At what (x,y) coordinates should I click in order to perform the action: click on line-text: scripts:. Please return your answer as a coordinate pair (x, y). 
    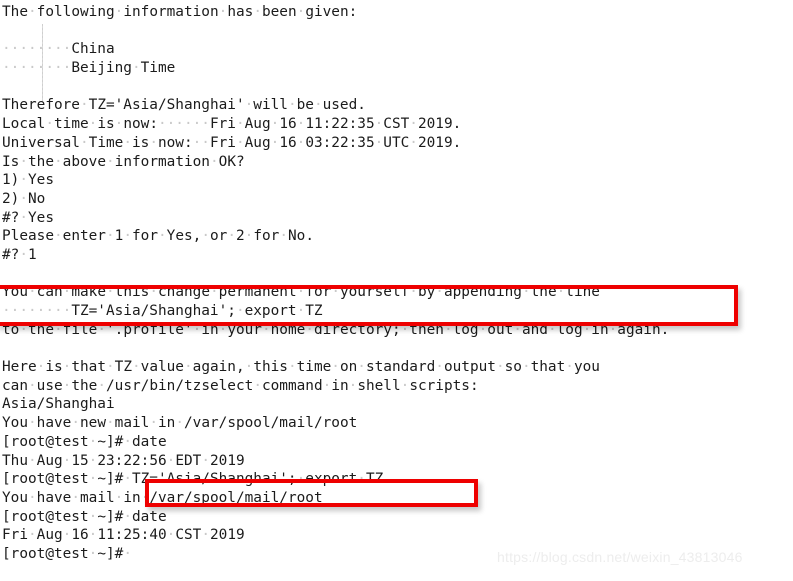
    Looking at the image, I should click on (444, 385).